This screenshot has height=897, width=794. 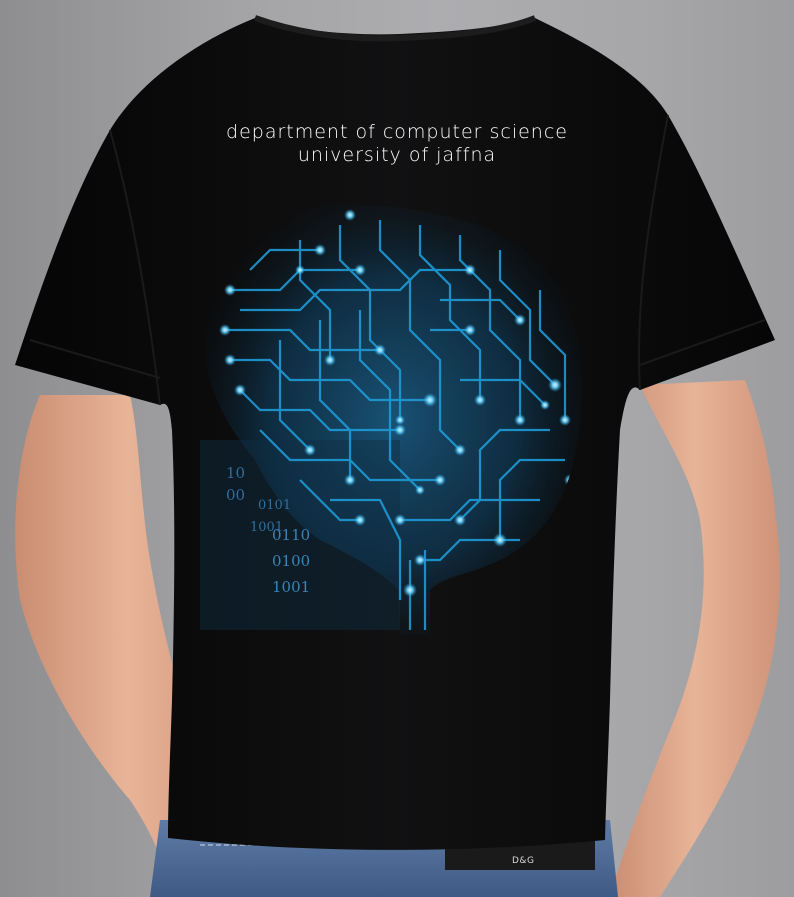 I want to click on print-line-university: university of jaffna, so click(x=397, y=155).